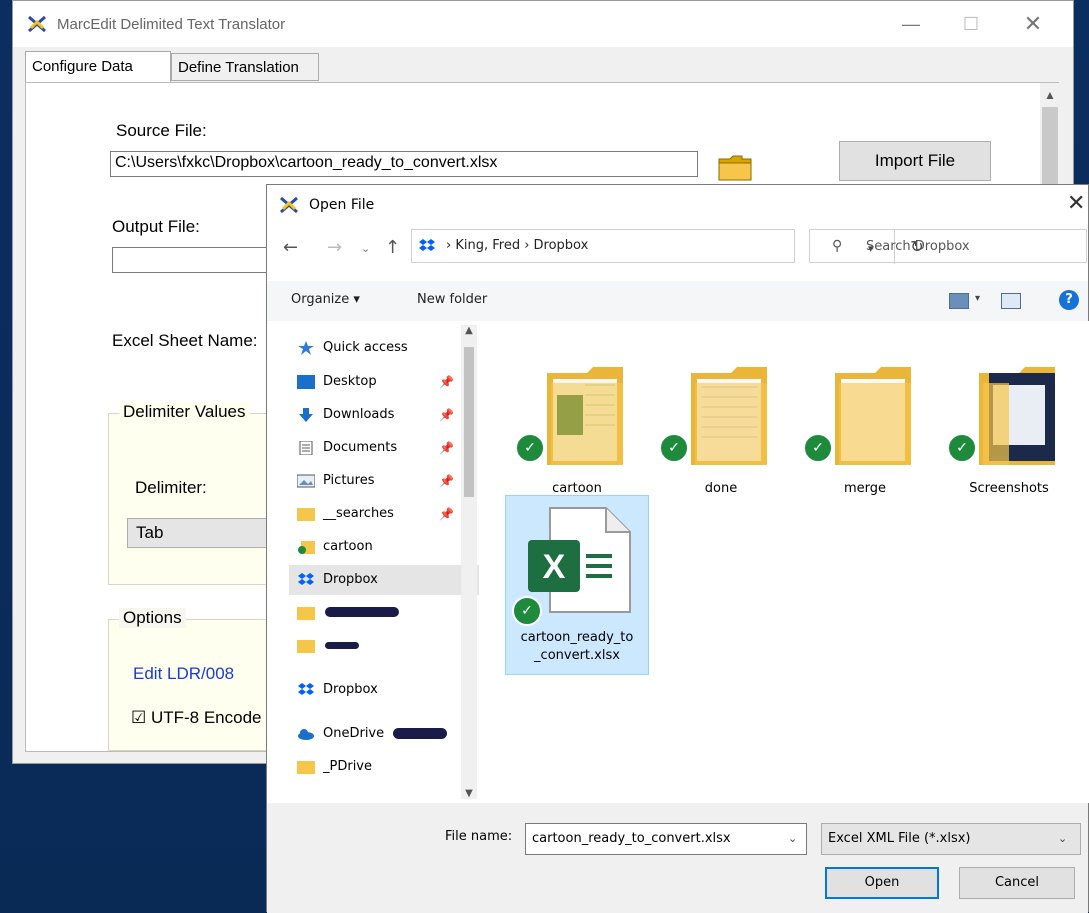  I want to click on file-name-input: cartoon_ready_to_convert.xlsx ⌄, so click(666, 839).